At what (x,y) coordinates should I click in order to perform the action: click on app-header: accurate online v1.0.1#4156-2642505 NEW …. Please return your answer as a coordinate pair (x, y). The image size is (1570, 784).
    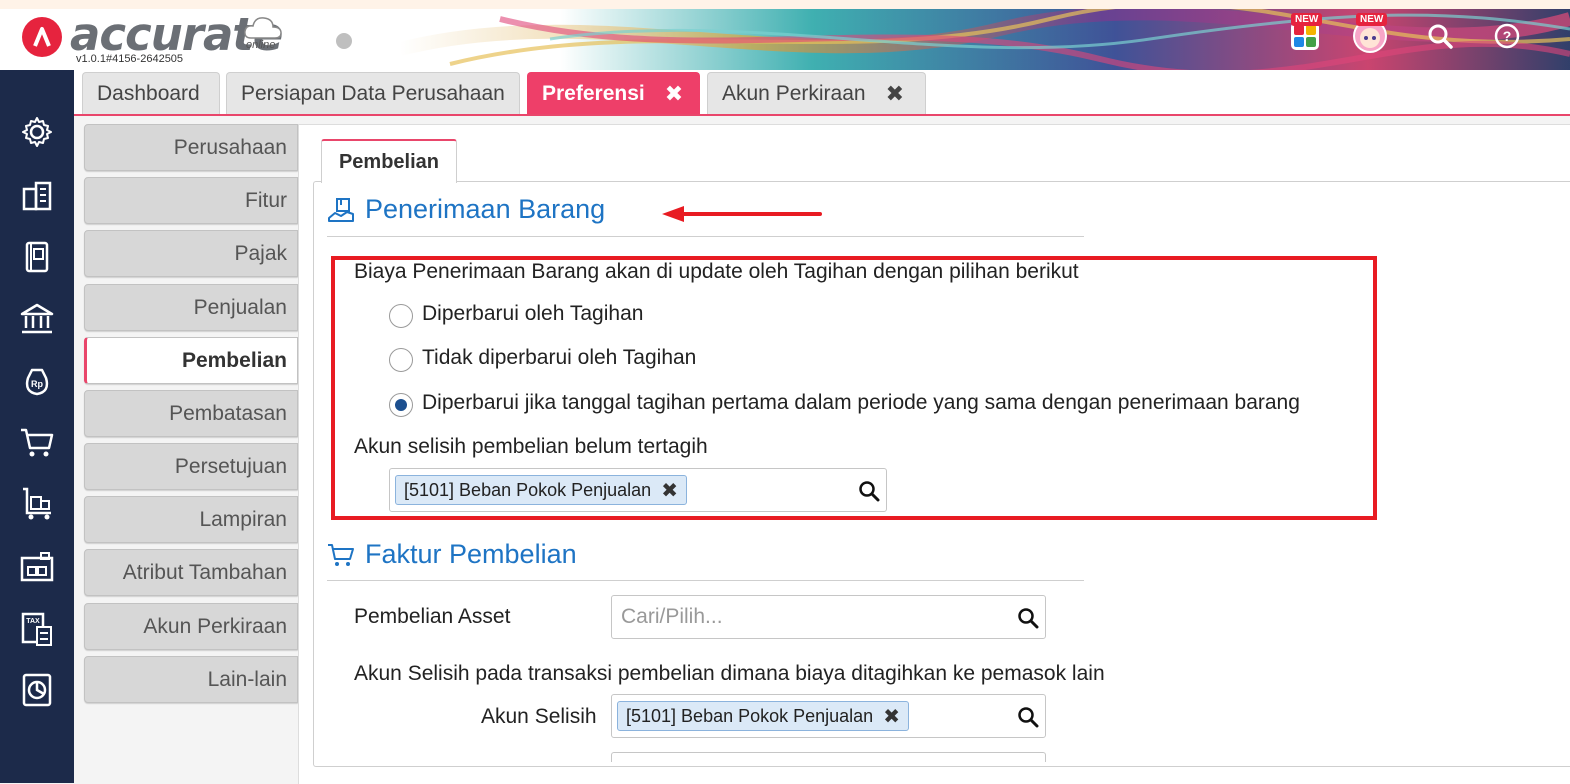
    Looking at the image, I should click on (785, 35).